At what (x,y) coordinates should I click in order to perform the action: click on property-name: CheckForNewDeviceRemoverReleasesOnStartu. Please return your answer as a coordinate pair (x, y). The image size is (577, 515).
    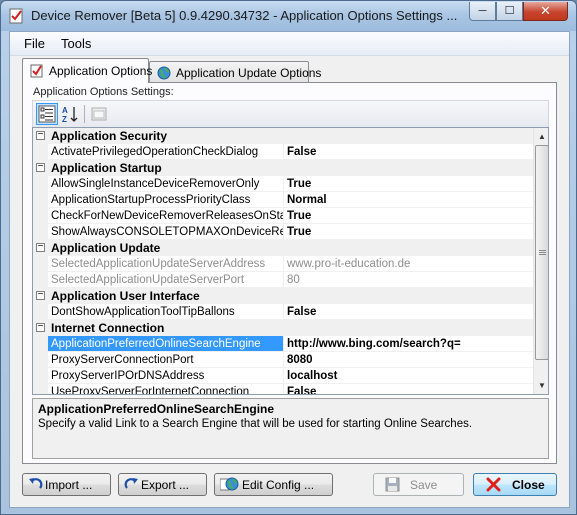
    Looking at the image, I should click on (165, 216).